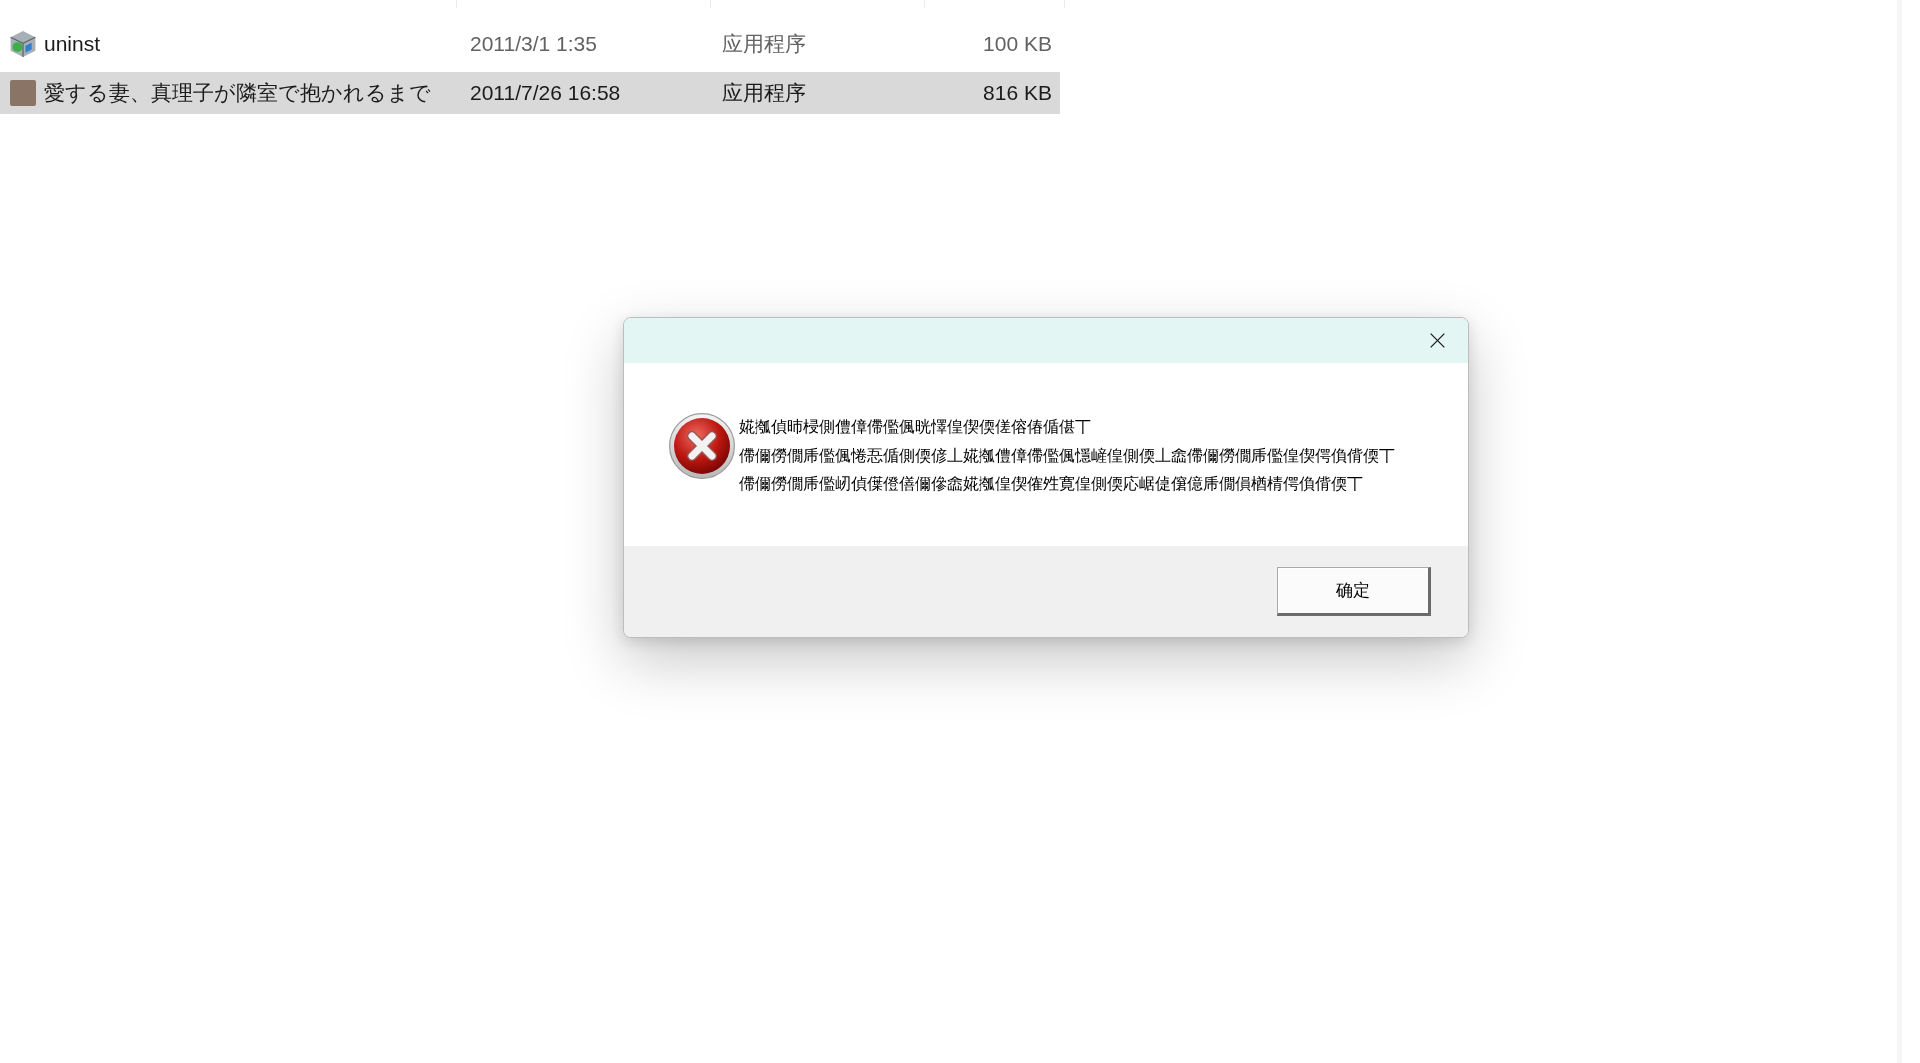  What do you see at coordinates (702, 446) in the screenshot?
I see `error-icon` at bounding box center [702, 446].